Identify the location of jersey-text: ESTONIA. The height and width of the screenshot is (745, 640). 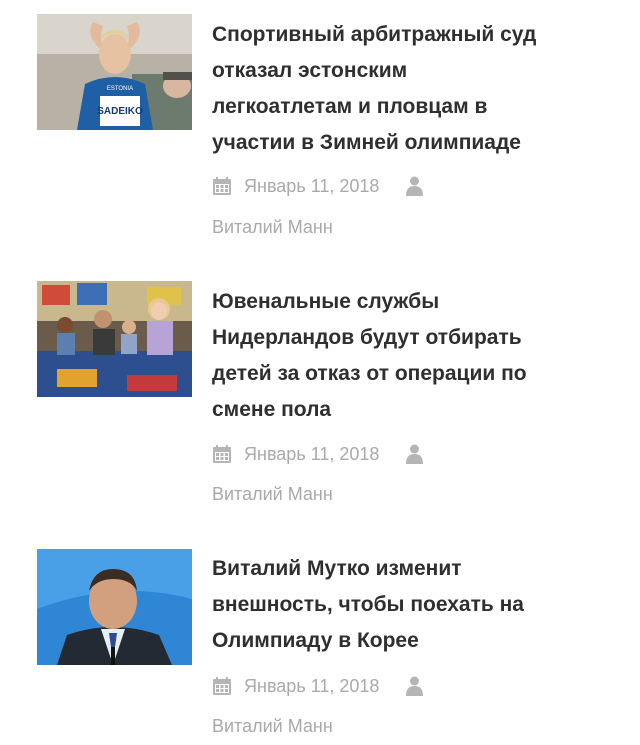
(120, 89).